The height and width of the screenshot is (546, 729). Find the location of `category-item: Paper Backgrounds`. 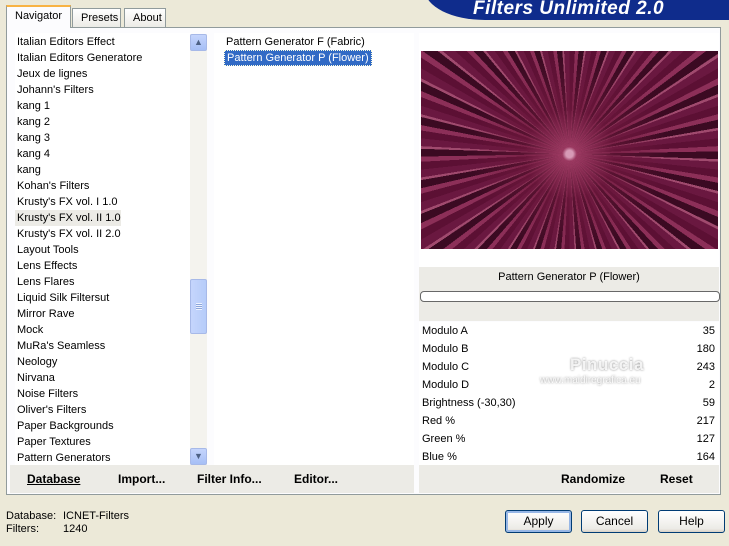

category-item: Paper Backgrounds is located at coordinates (64, 426).